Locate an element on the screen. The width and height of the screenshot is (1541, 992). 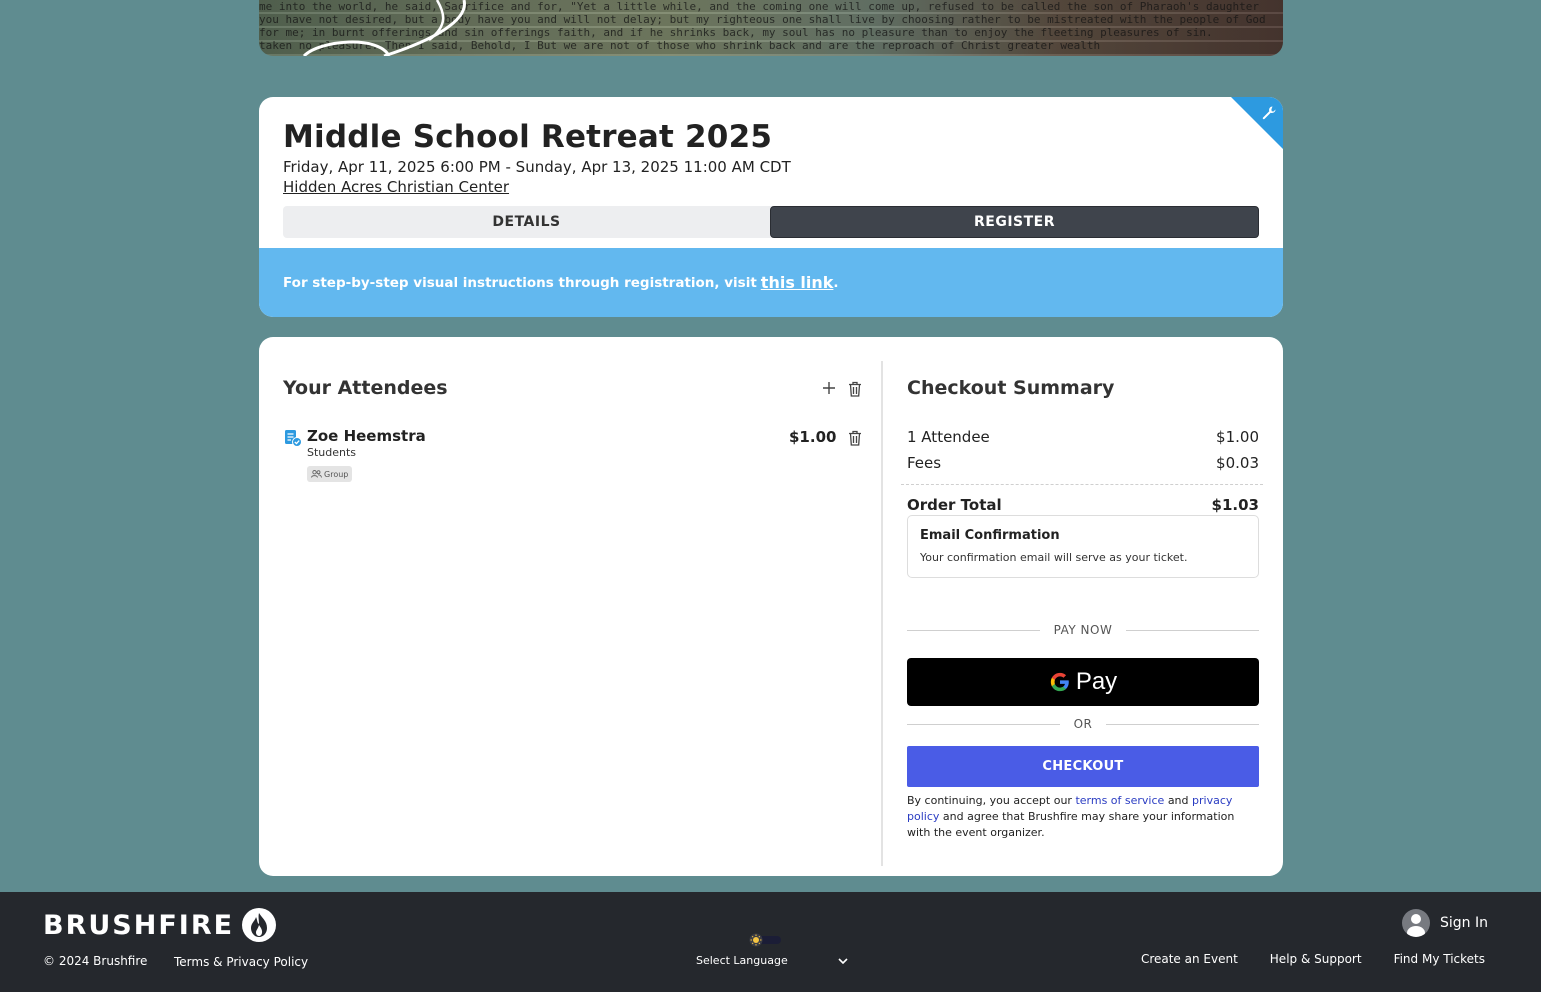
email-confirmation-title: Email Confirmation is located at coordinates (990, 535).